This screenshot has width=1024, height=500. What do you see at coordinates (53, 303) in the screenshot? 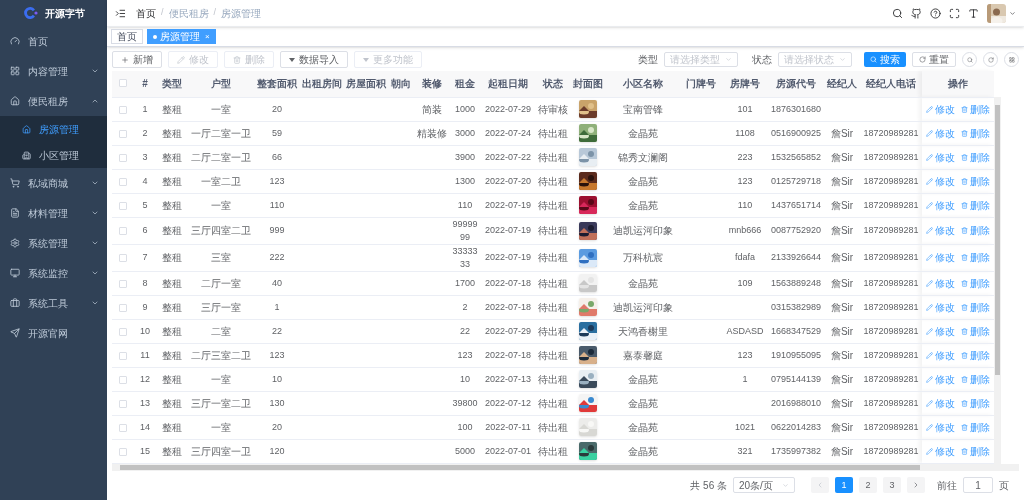
I see `sidebar-item: 系统工具` at bounding box center [53, 303].